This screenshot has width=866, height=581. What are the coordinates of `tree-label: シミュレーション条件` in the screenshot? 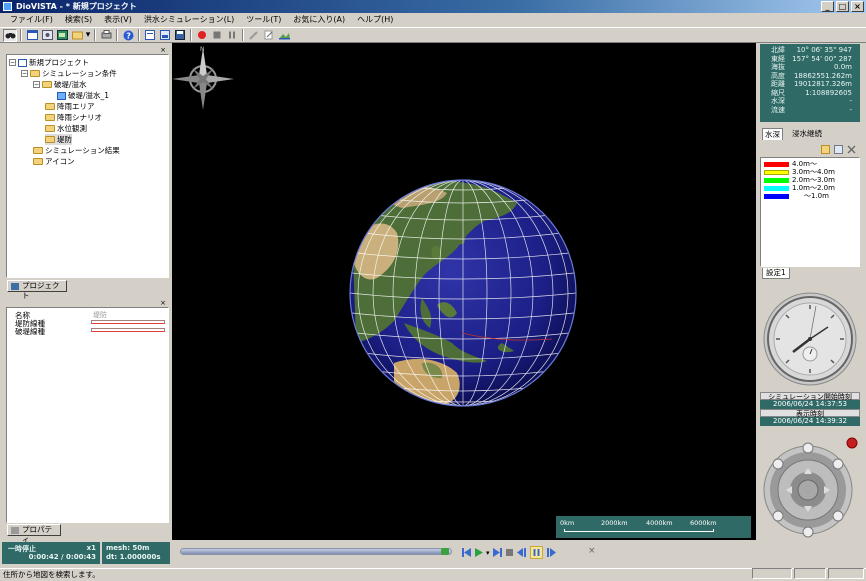 It's located at (79, 73).